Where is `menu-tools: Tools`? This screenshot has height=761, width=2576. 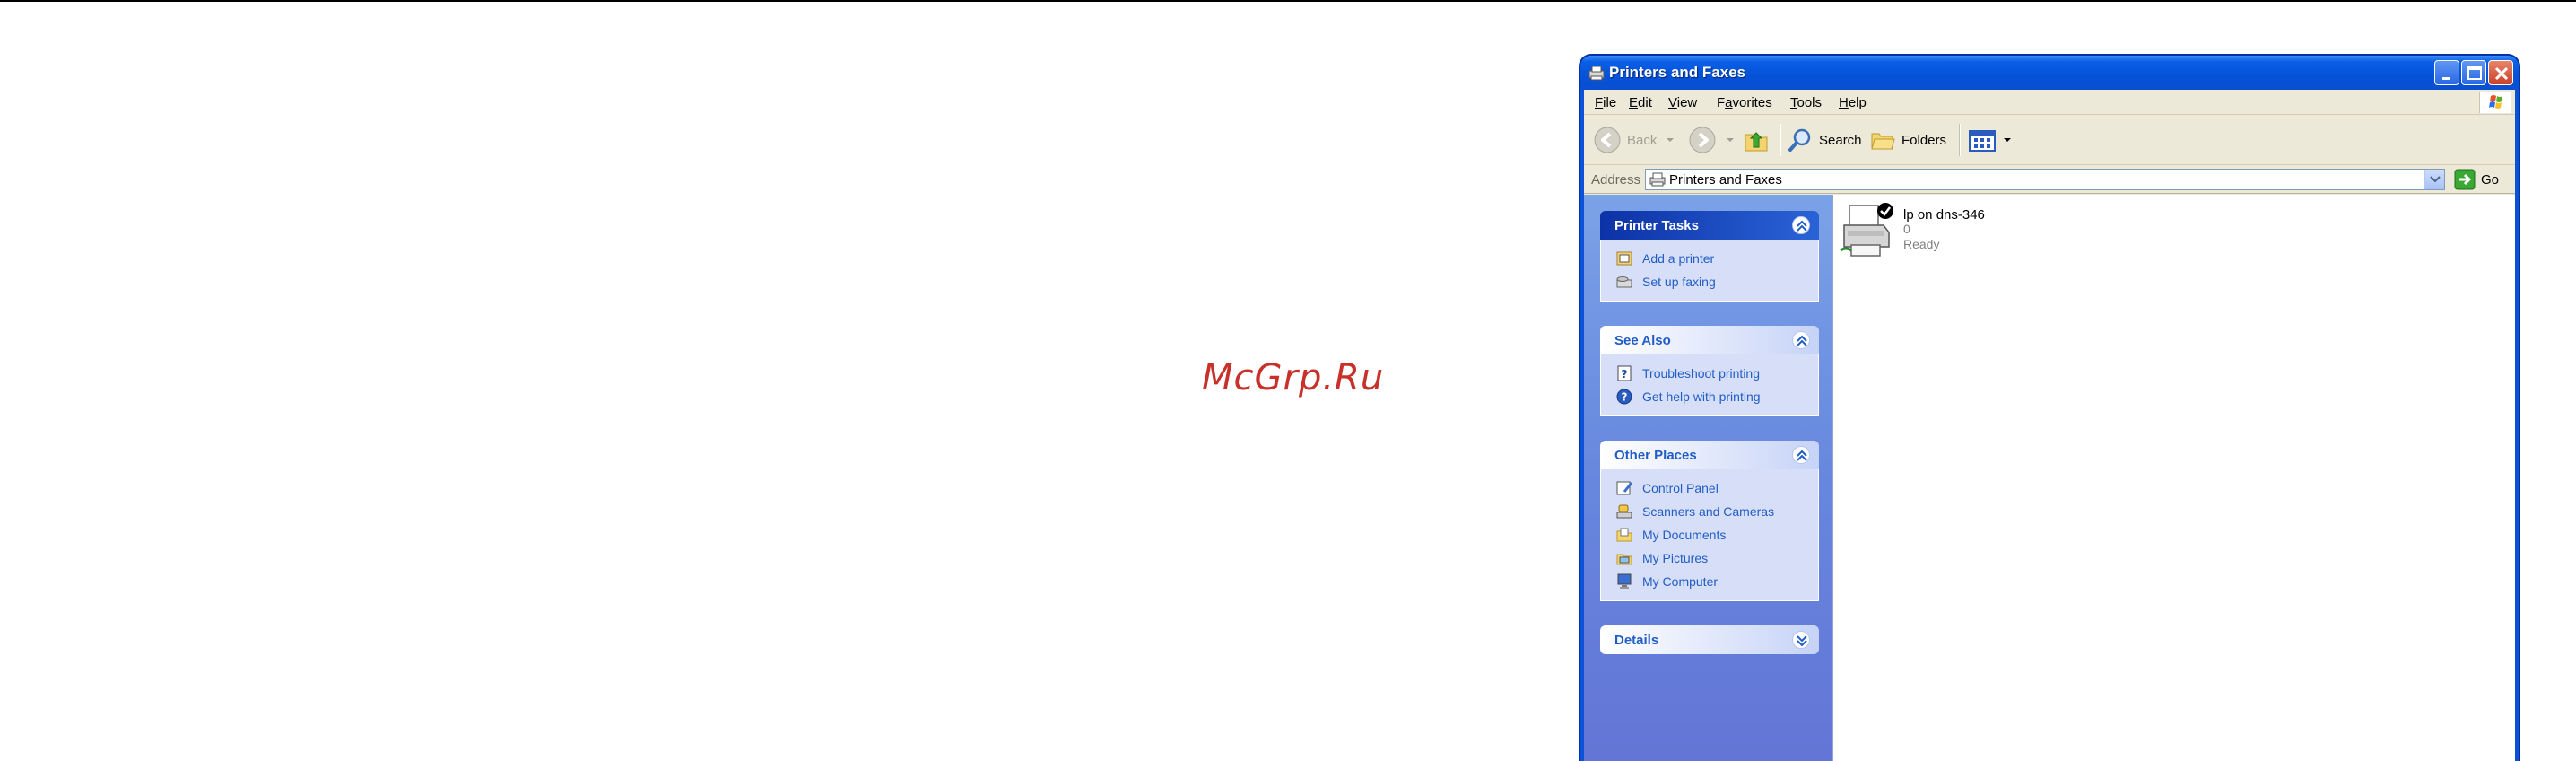 menu-tools: Tools is located at coordinates (1806, 102).